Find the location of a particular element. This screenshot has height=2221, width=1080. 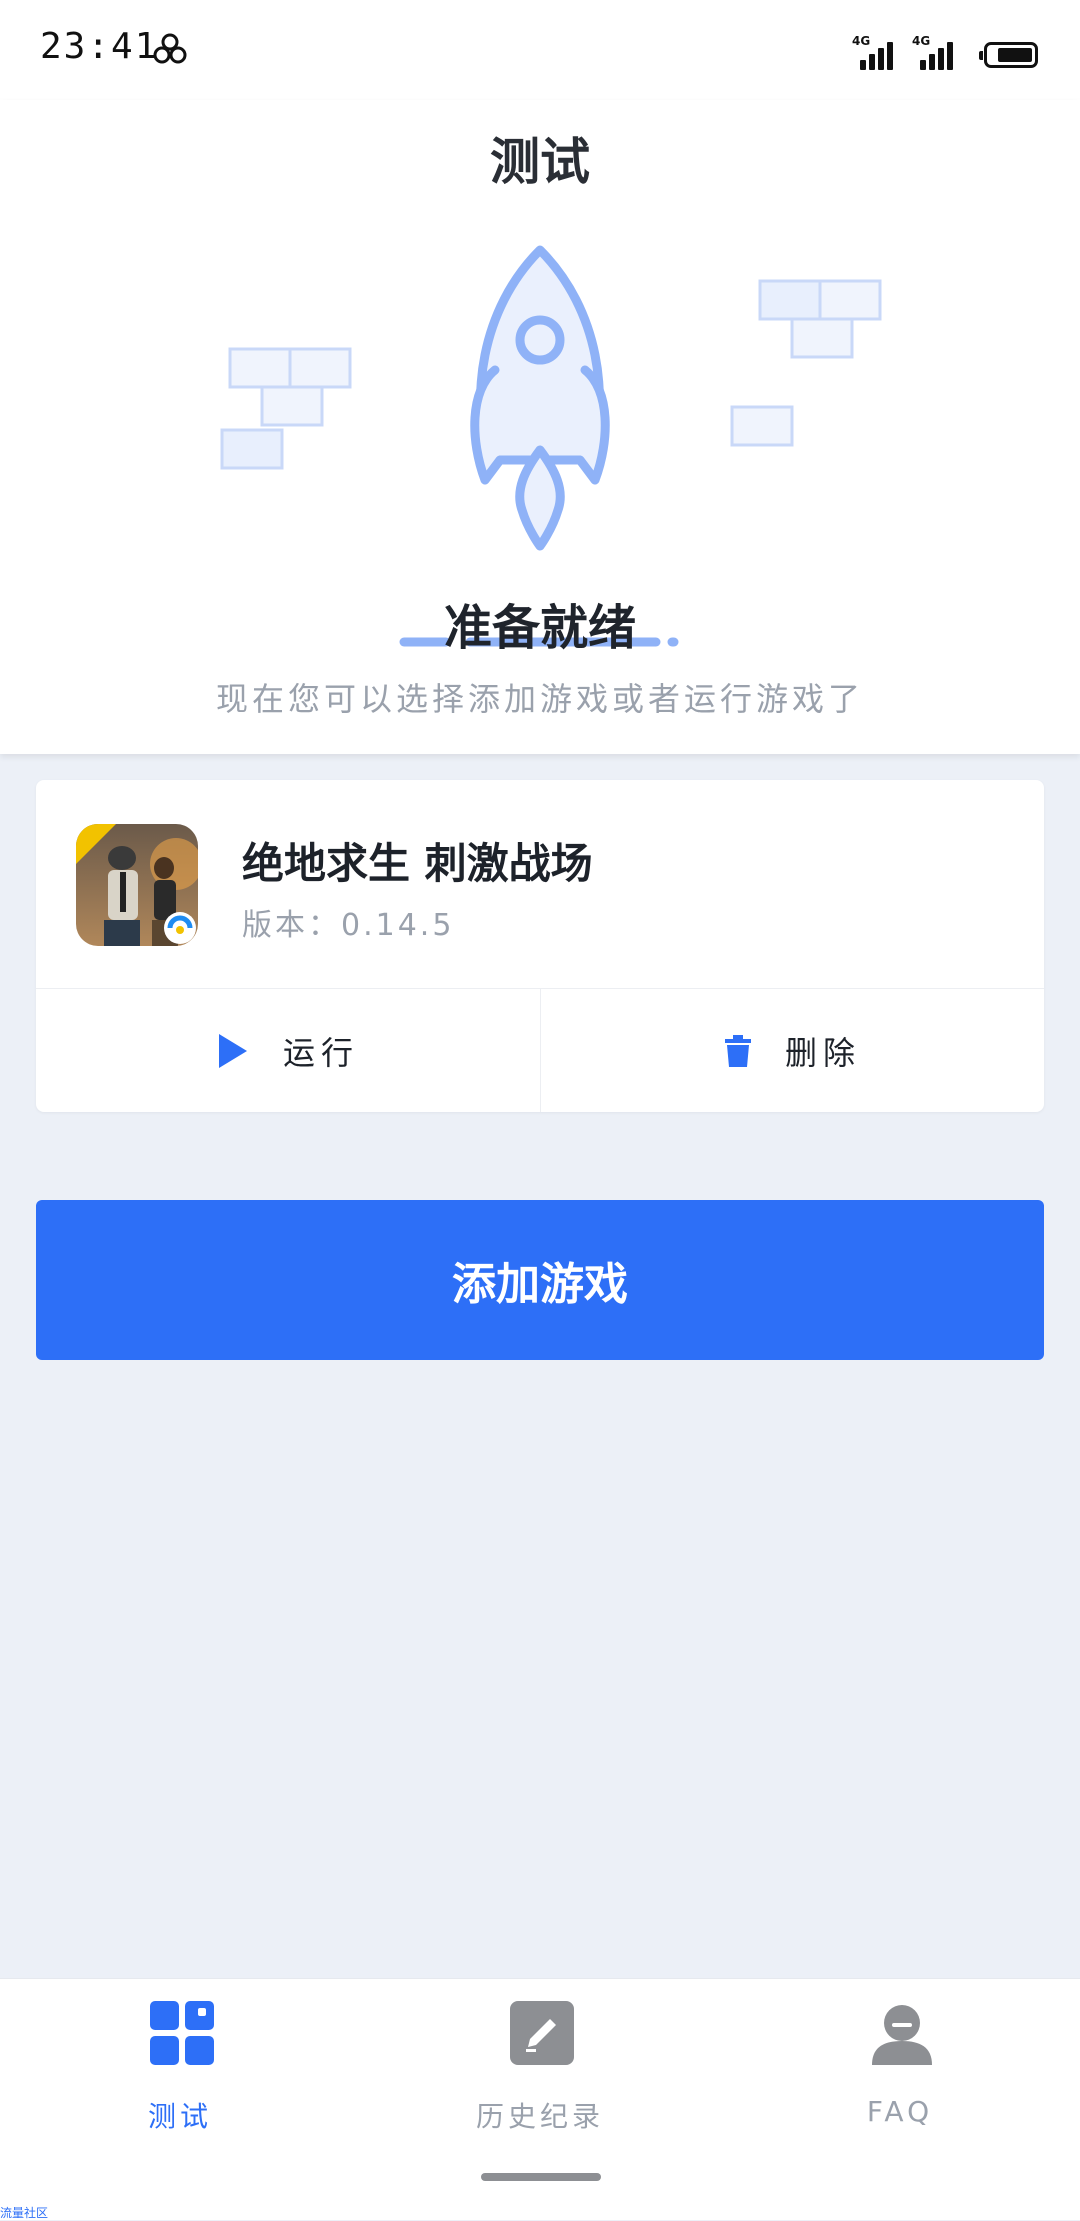

delete-button: 删除 is located at coordinates (793, 1050).